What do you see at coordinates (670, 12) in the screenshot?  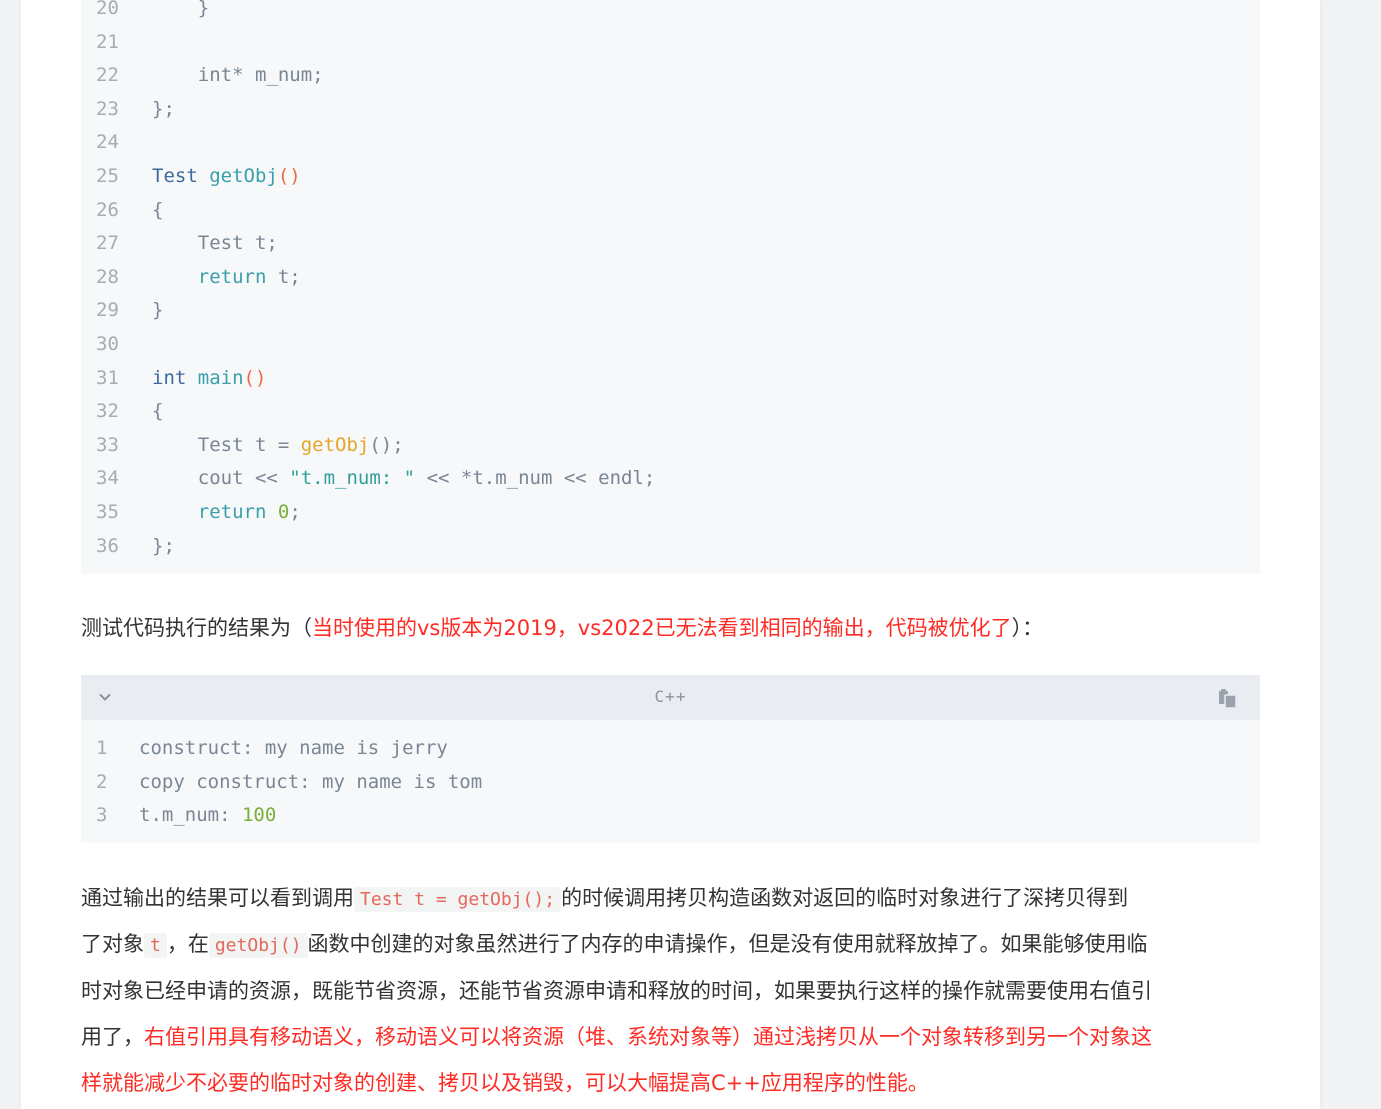 I see `code-line: 20 }` at bounding box center [670, 12].